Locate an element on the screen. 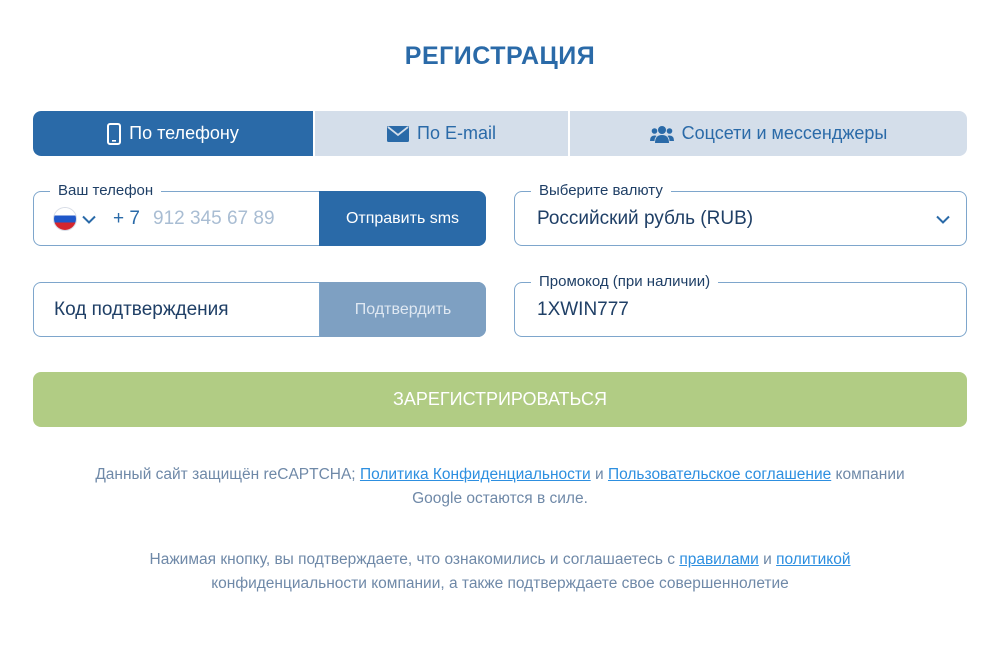 The width and height of the screenshot is (1000, 645). confirmation-code-field: Подтвердить is located at coordinates (259, 309).